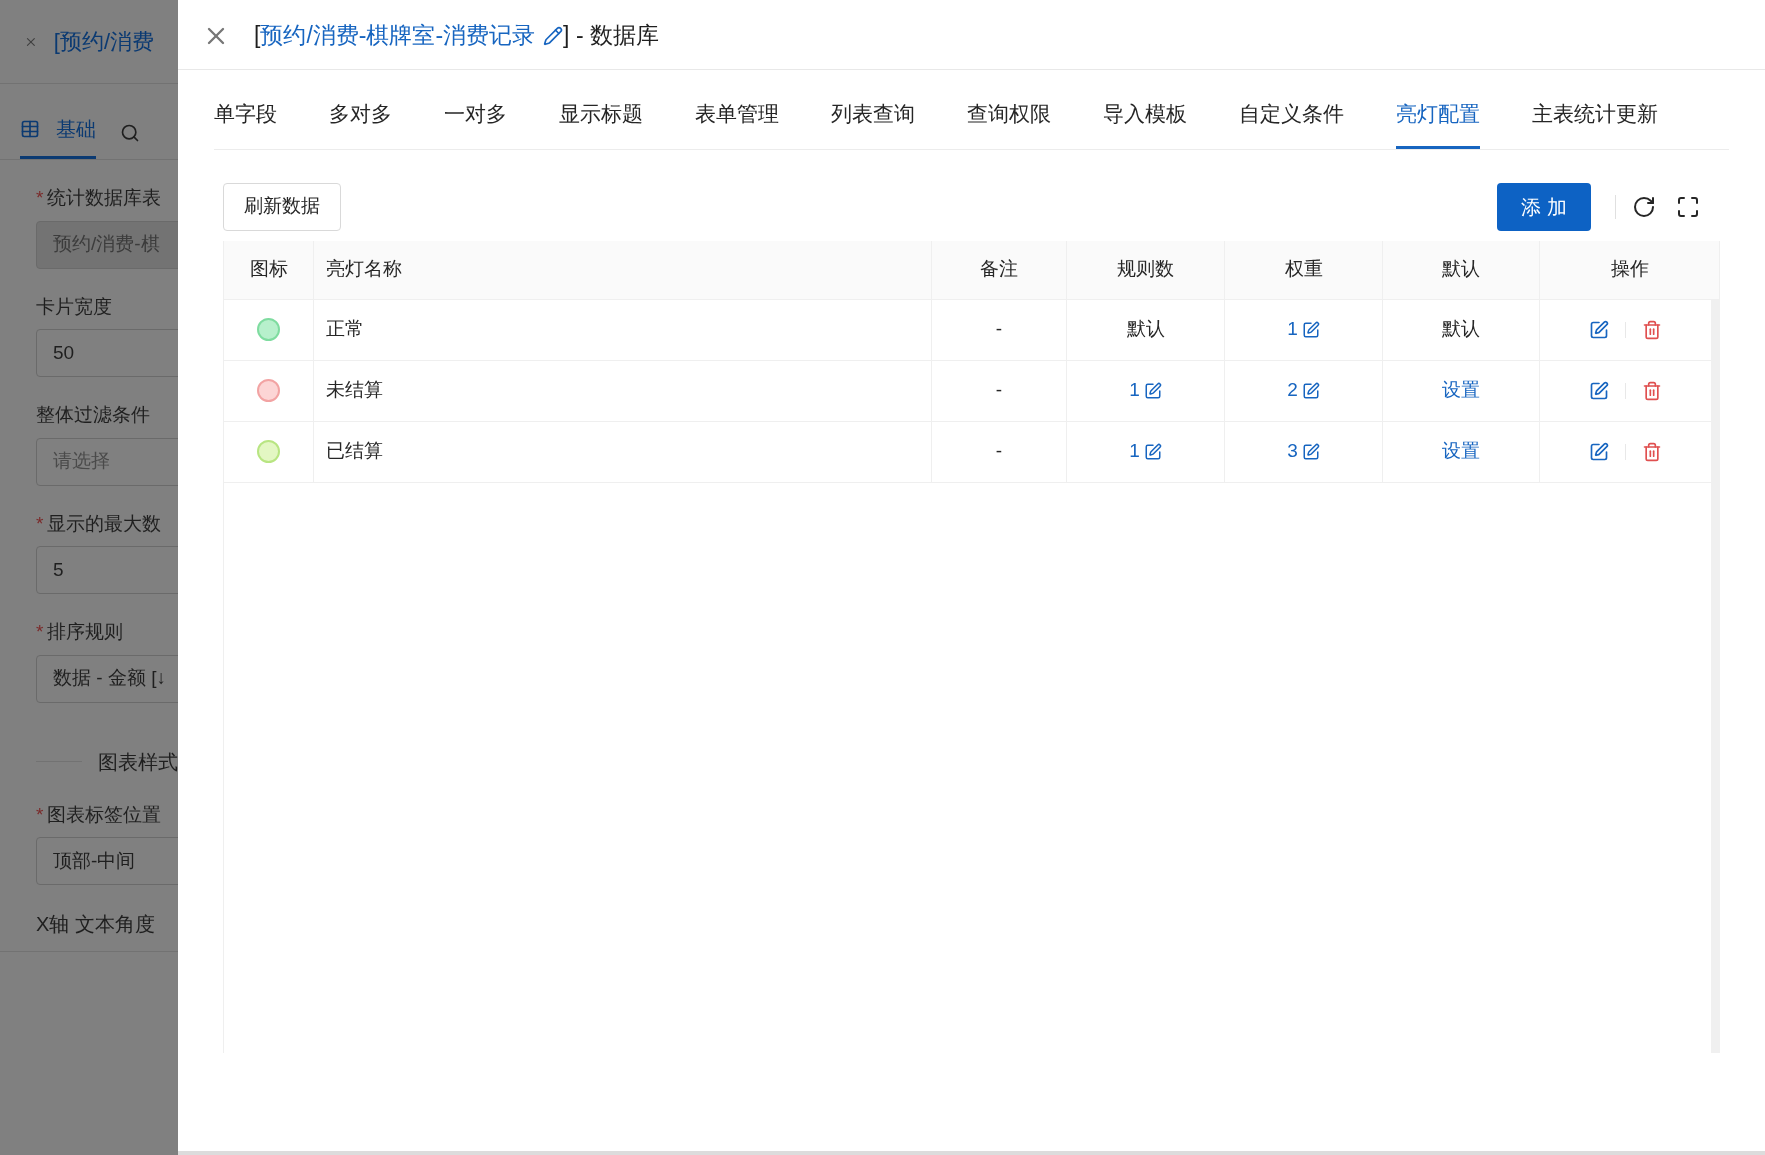 Image resolution: width=1765 pixels, height=1155 pixels. Describe the element at coordinates (354, 451) in the screenshot. I see `table-cell-text: 已结算` at that location.